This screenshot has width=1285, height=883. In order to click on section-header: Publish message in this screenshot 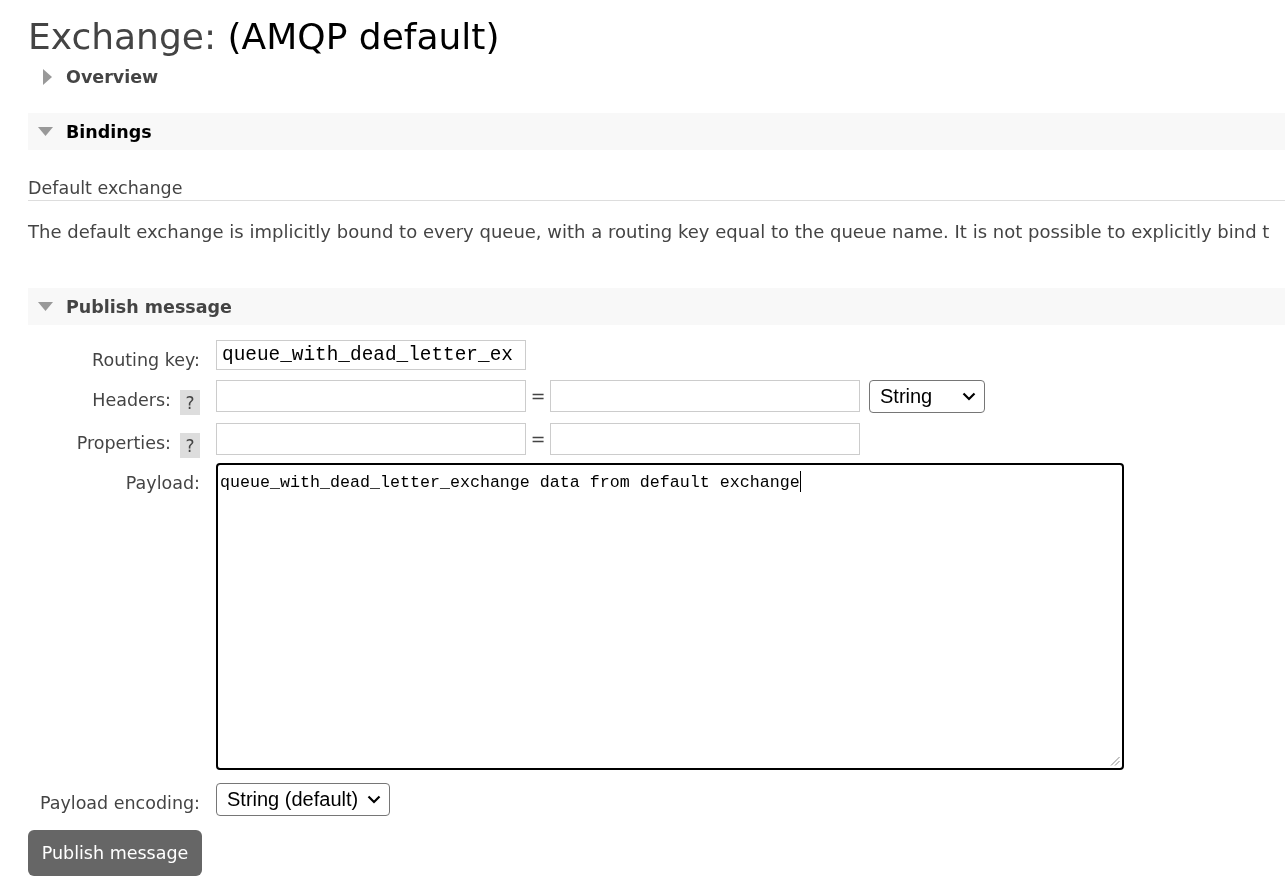, I will do `click(656, 306)`.